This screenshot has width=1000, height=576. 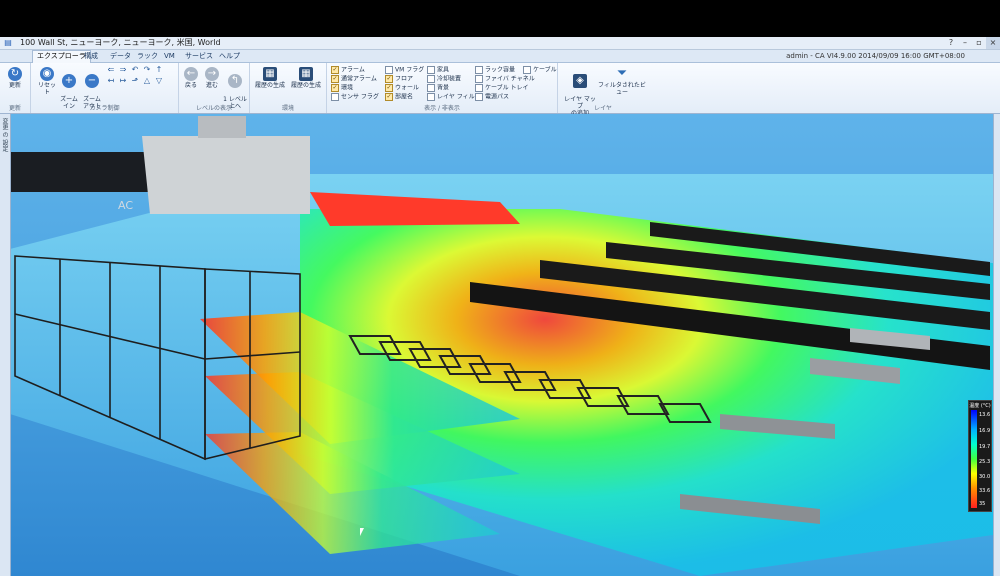 What do you see at coordinates (622, 89) in the screenshot?
I see `filtered-view-label: フィルタされたビュー` at bounding box center [622, 89].